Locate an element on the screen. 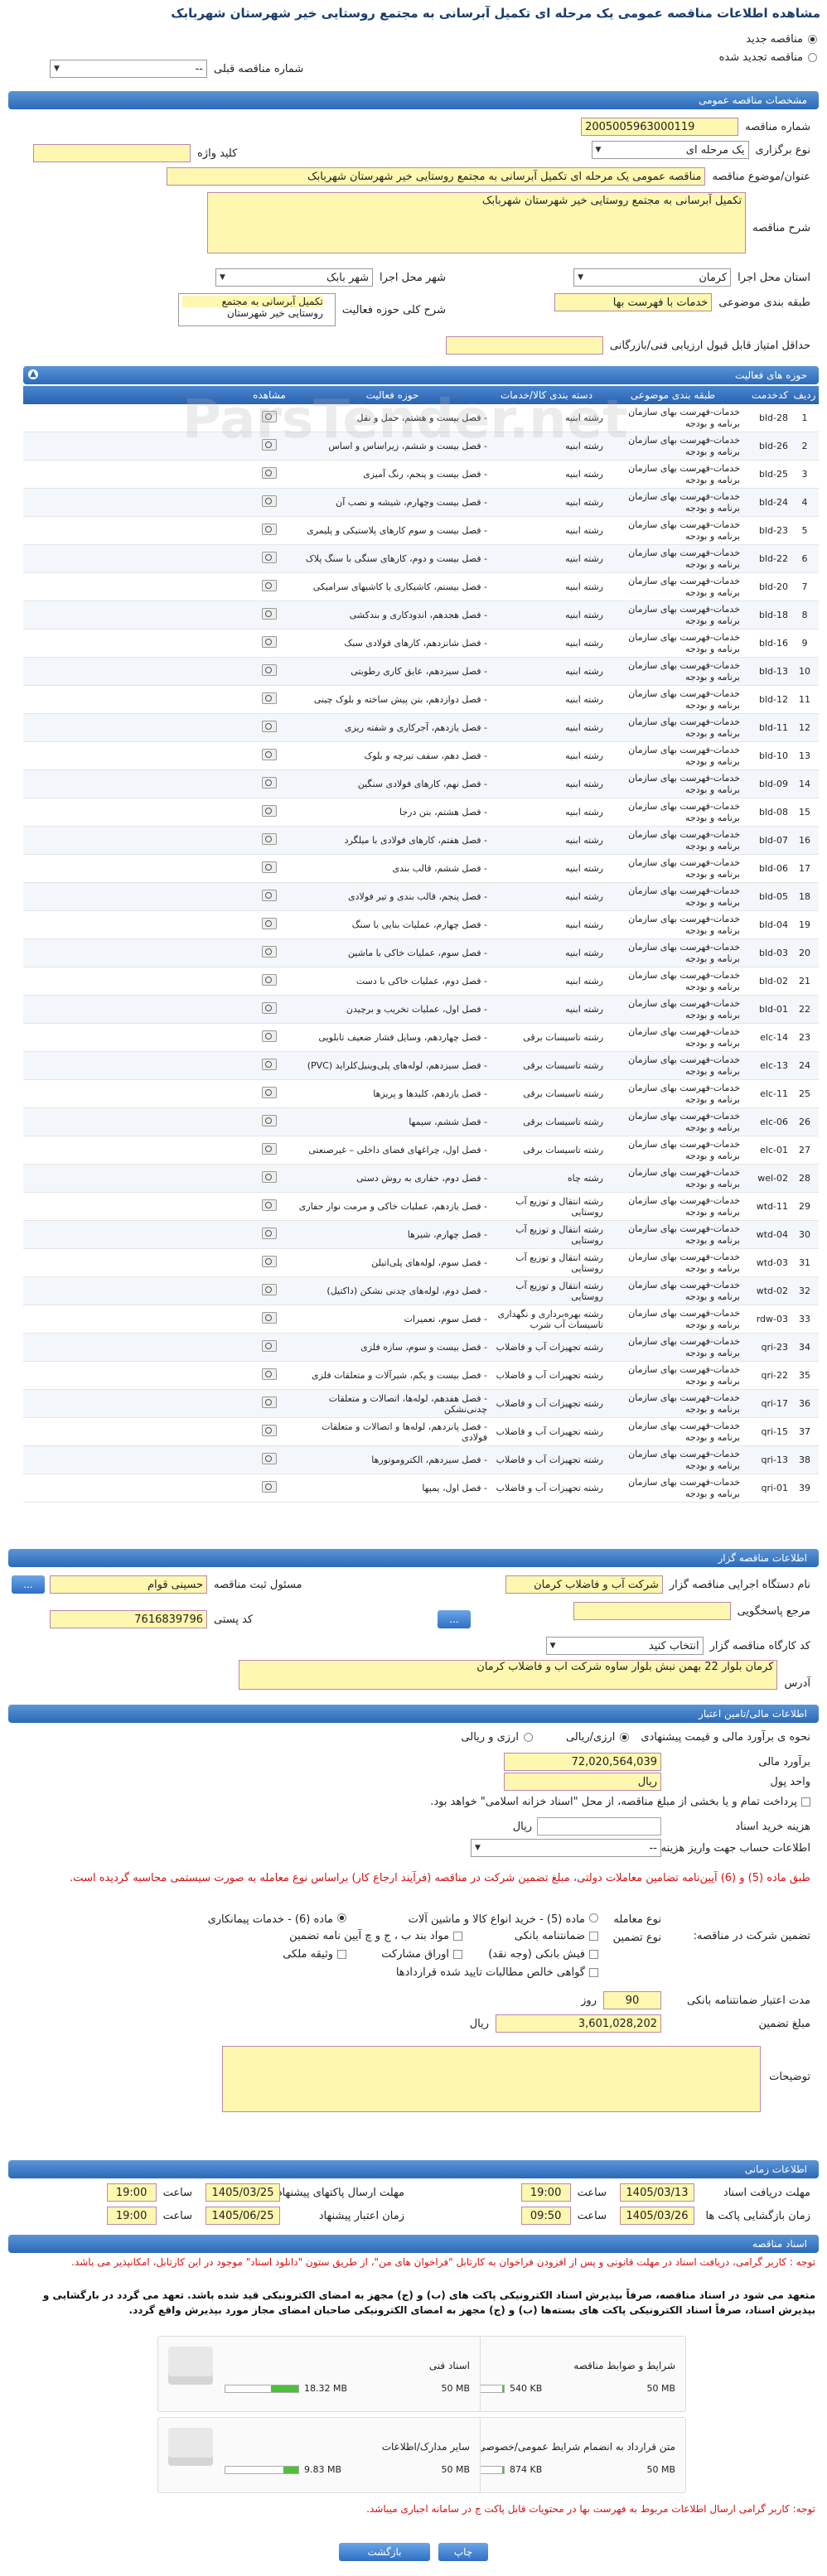 This screenshot has width=827, height=2576. table-cell: خدمات-فهرست بهای سازمان برنامه و بودجه is located at coordinates (684, 727).